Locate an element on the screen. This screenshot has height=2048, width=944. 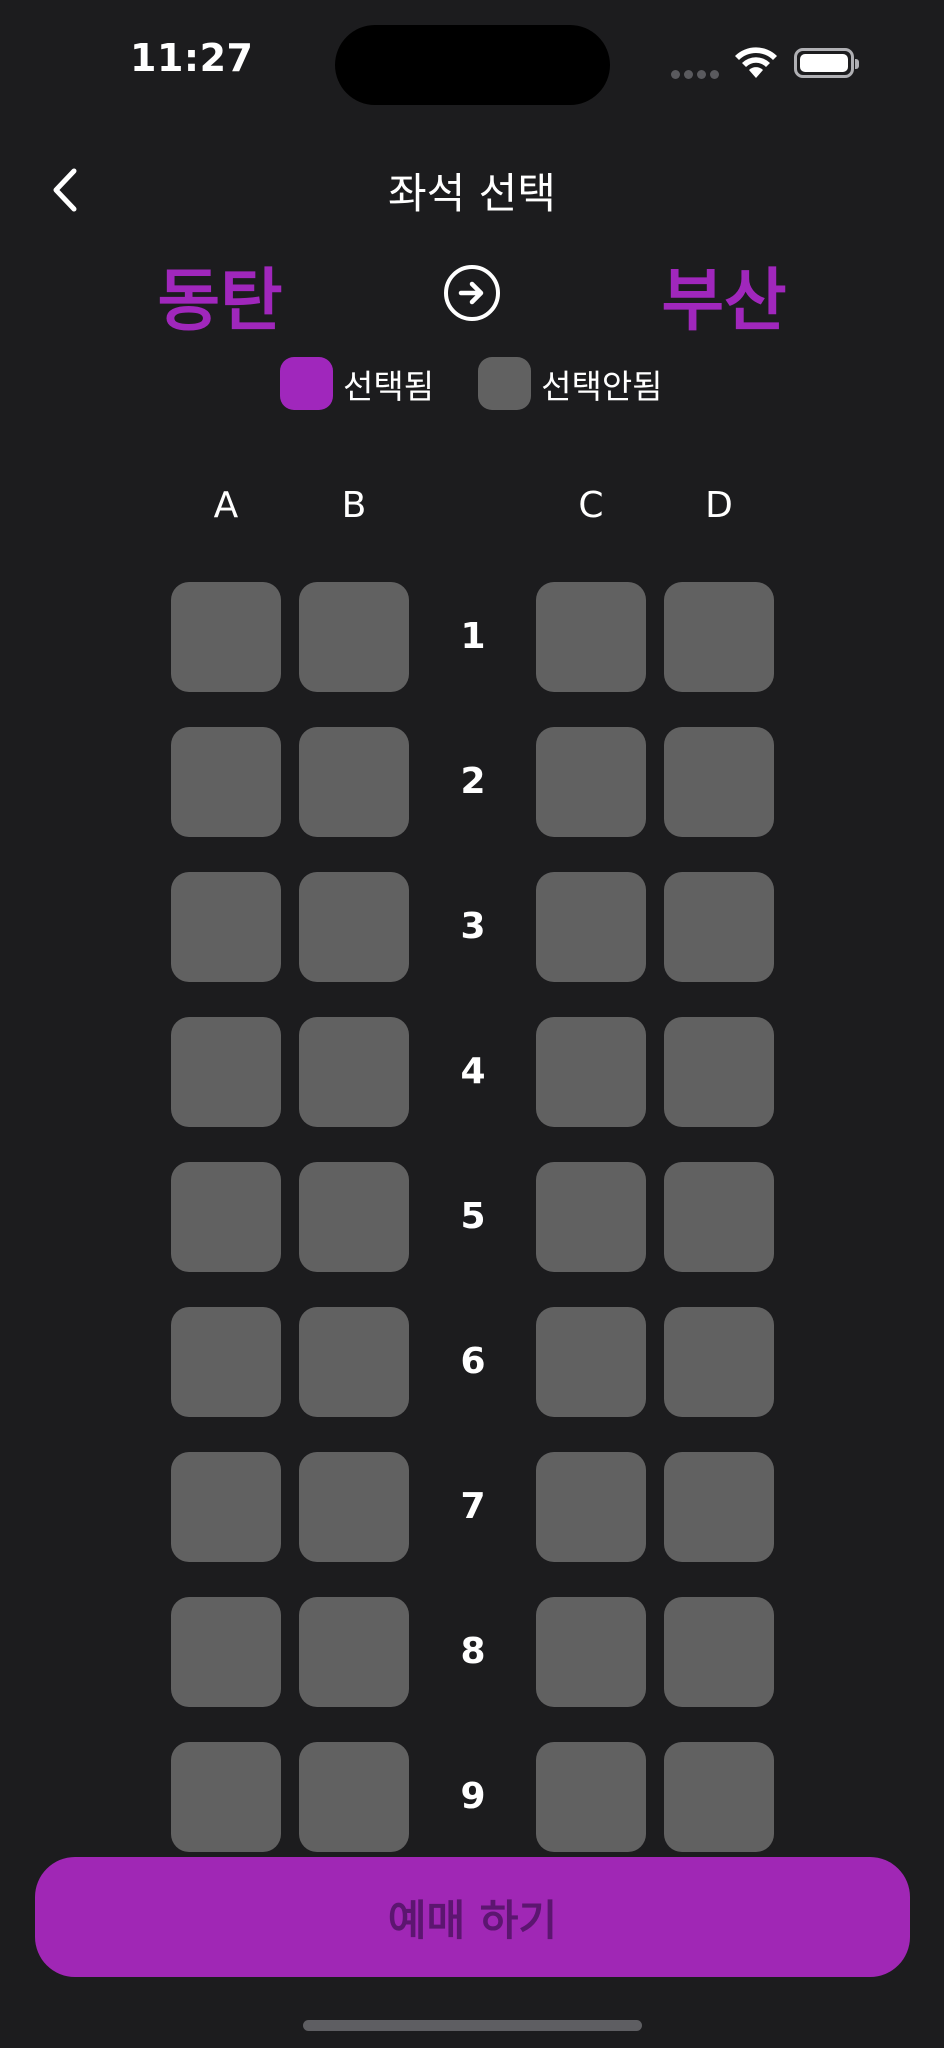
seat-9b is located at coordinates (354, 1797).